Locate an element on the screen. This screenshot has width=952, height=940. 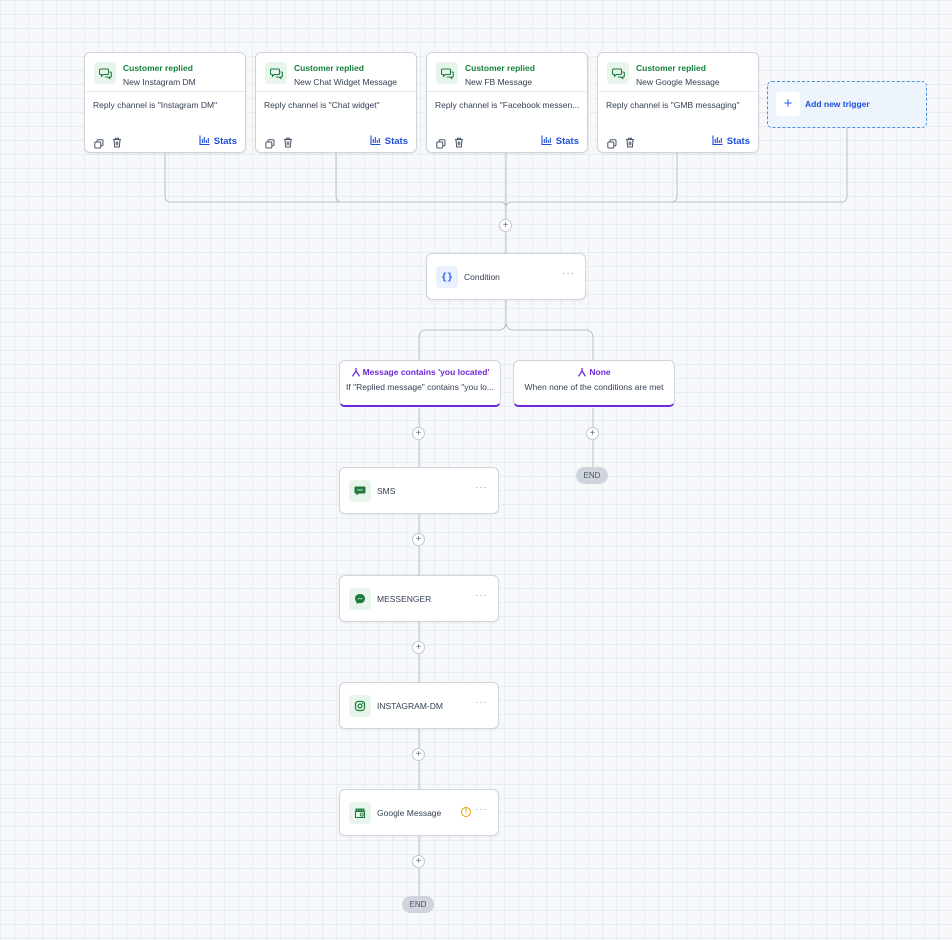
plus-icon: + is located at coordinates (788, 104).